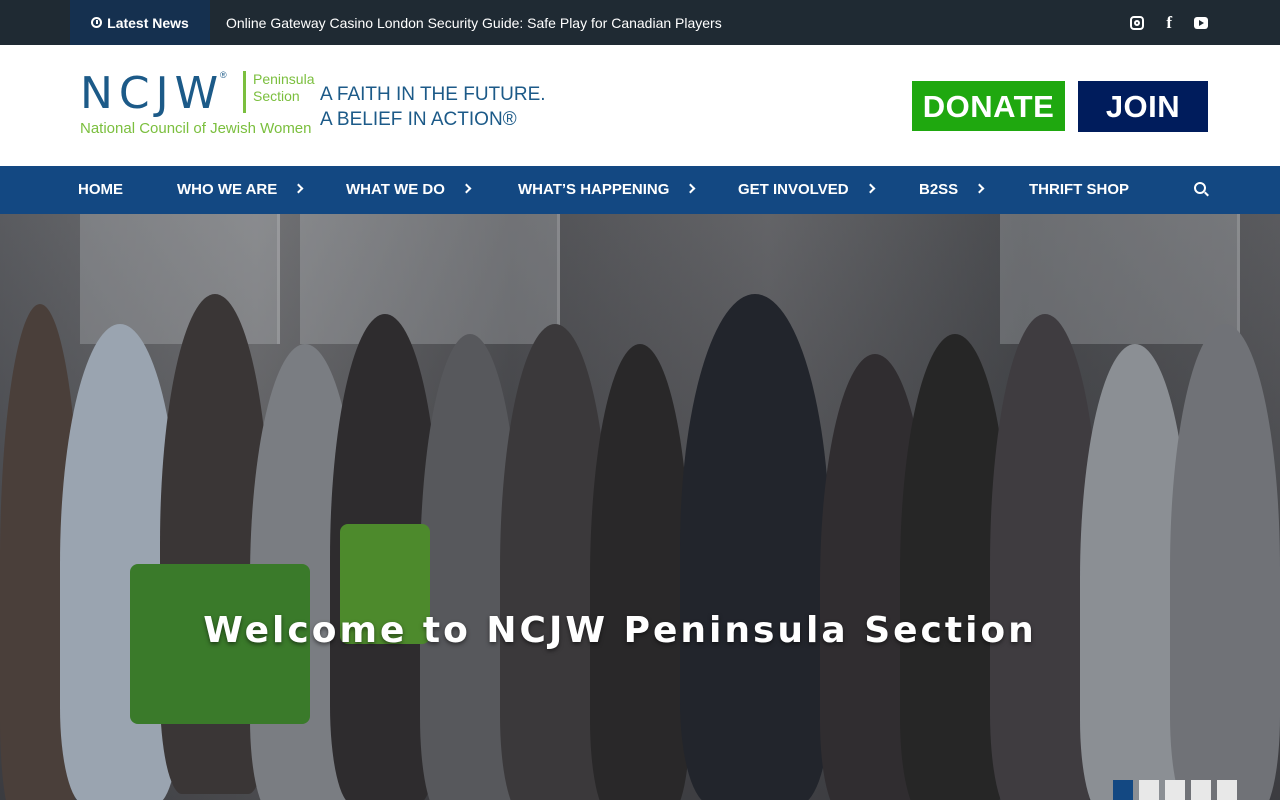 This screenshot has width=1280, height=800. What do you see at coordinates (395, 189) in the screenshot?
I see `nav-label: WHAT WE DO` at bounding box center [395, 189].